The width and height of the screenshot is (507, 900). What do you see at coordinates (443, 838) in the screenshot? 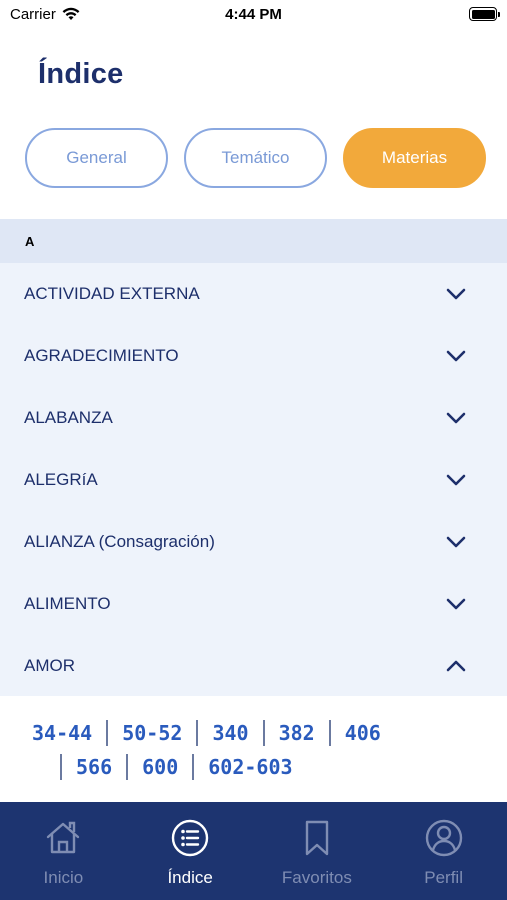
I see `profile-icon` at bounding box center [443, 838].